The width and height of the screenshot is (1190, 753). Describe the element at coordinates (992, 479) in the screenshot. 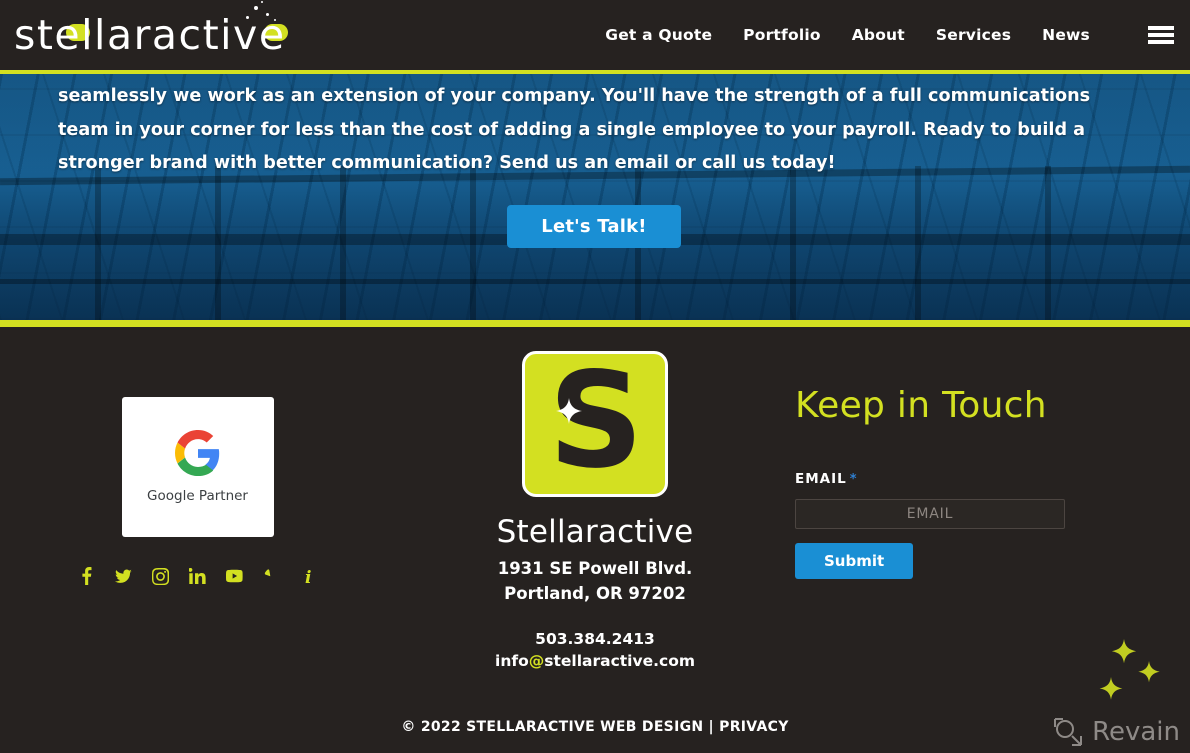

I see `email-field-label: EMAIL *` at that location.